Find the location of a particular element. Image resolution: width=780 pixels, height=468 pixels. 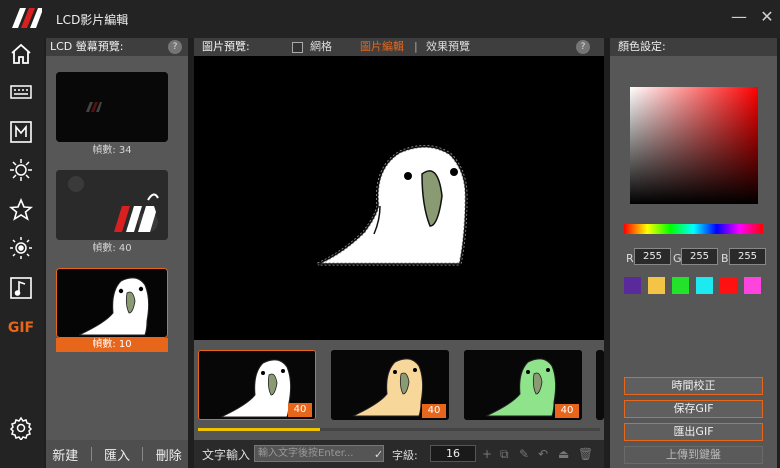

keyboard-icon is located at coordinates (21, 92).